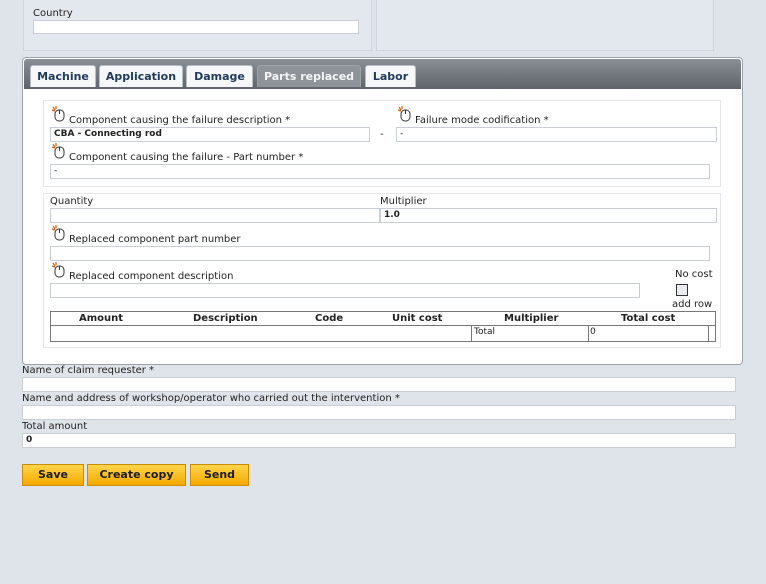 This screenshot has width=766, height=584. I want to click on total-label: Total, so click(485, 332).